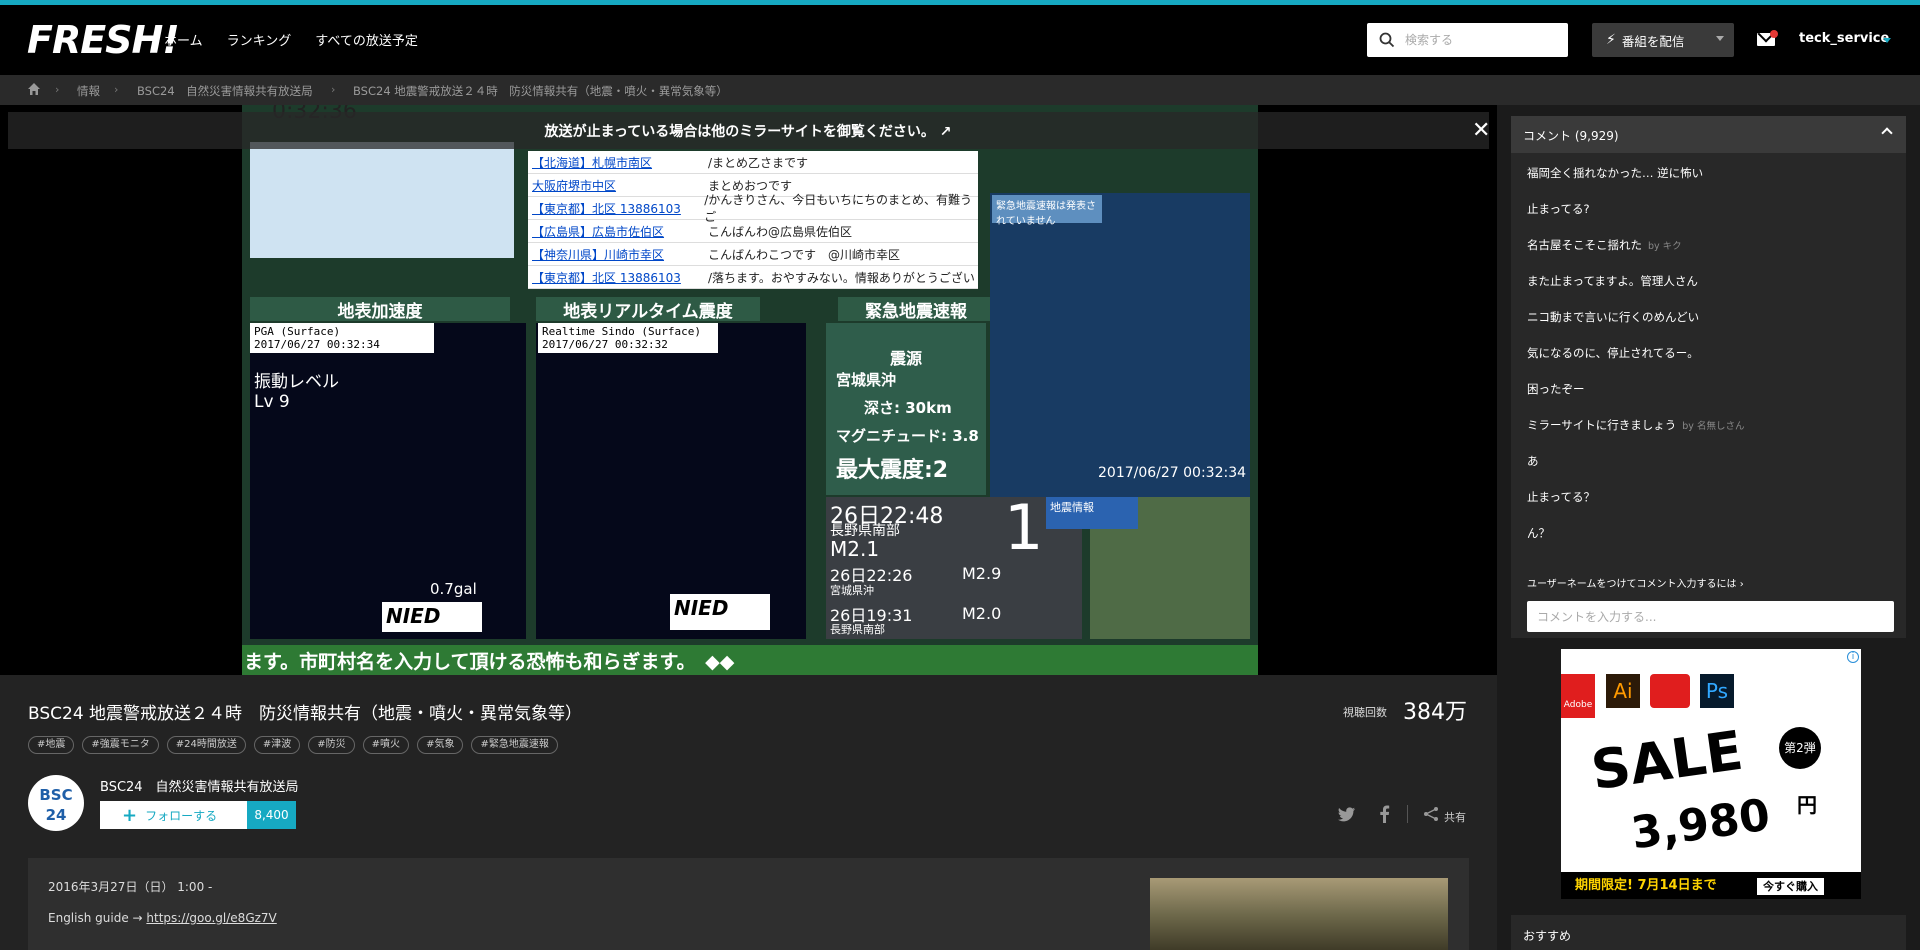 This screenshot has width=1920, height=950. What do you see at coordinates (1407, 814) in the screenshot?
I see `divider` at bounding box center [1407, 814].